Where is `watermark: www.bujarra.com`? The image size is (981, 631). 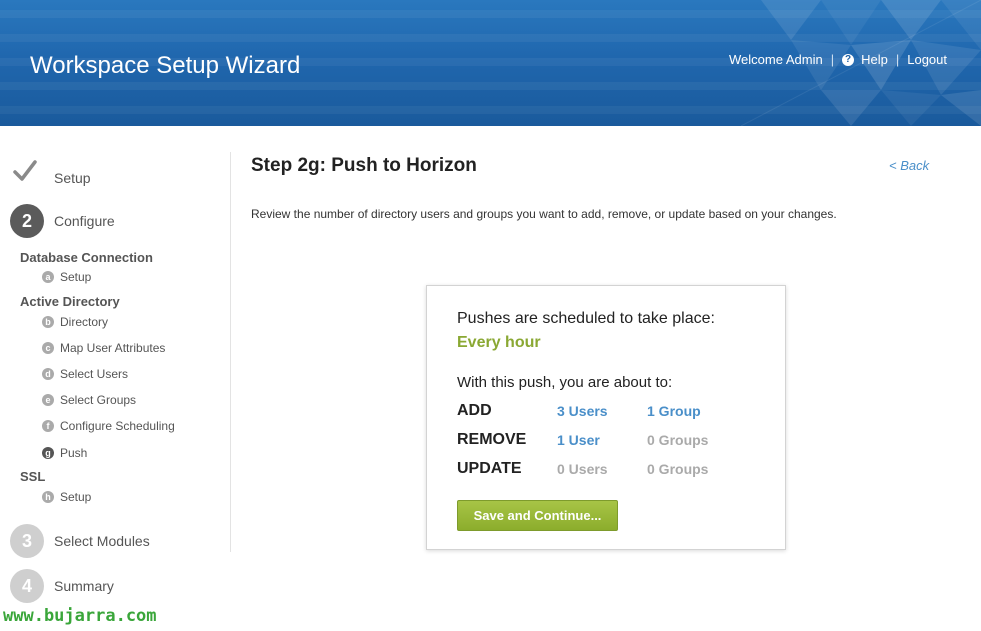
watermark: www.bujarra.com is located at coordinates (80, 616).